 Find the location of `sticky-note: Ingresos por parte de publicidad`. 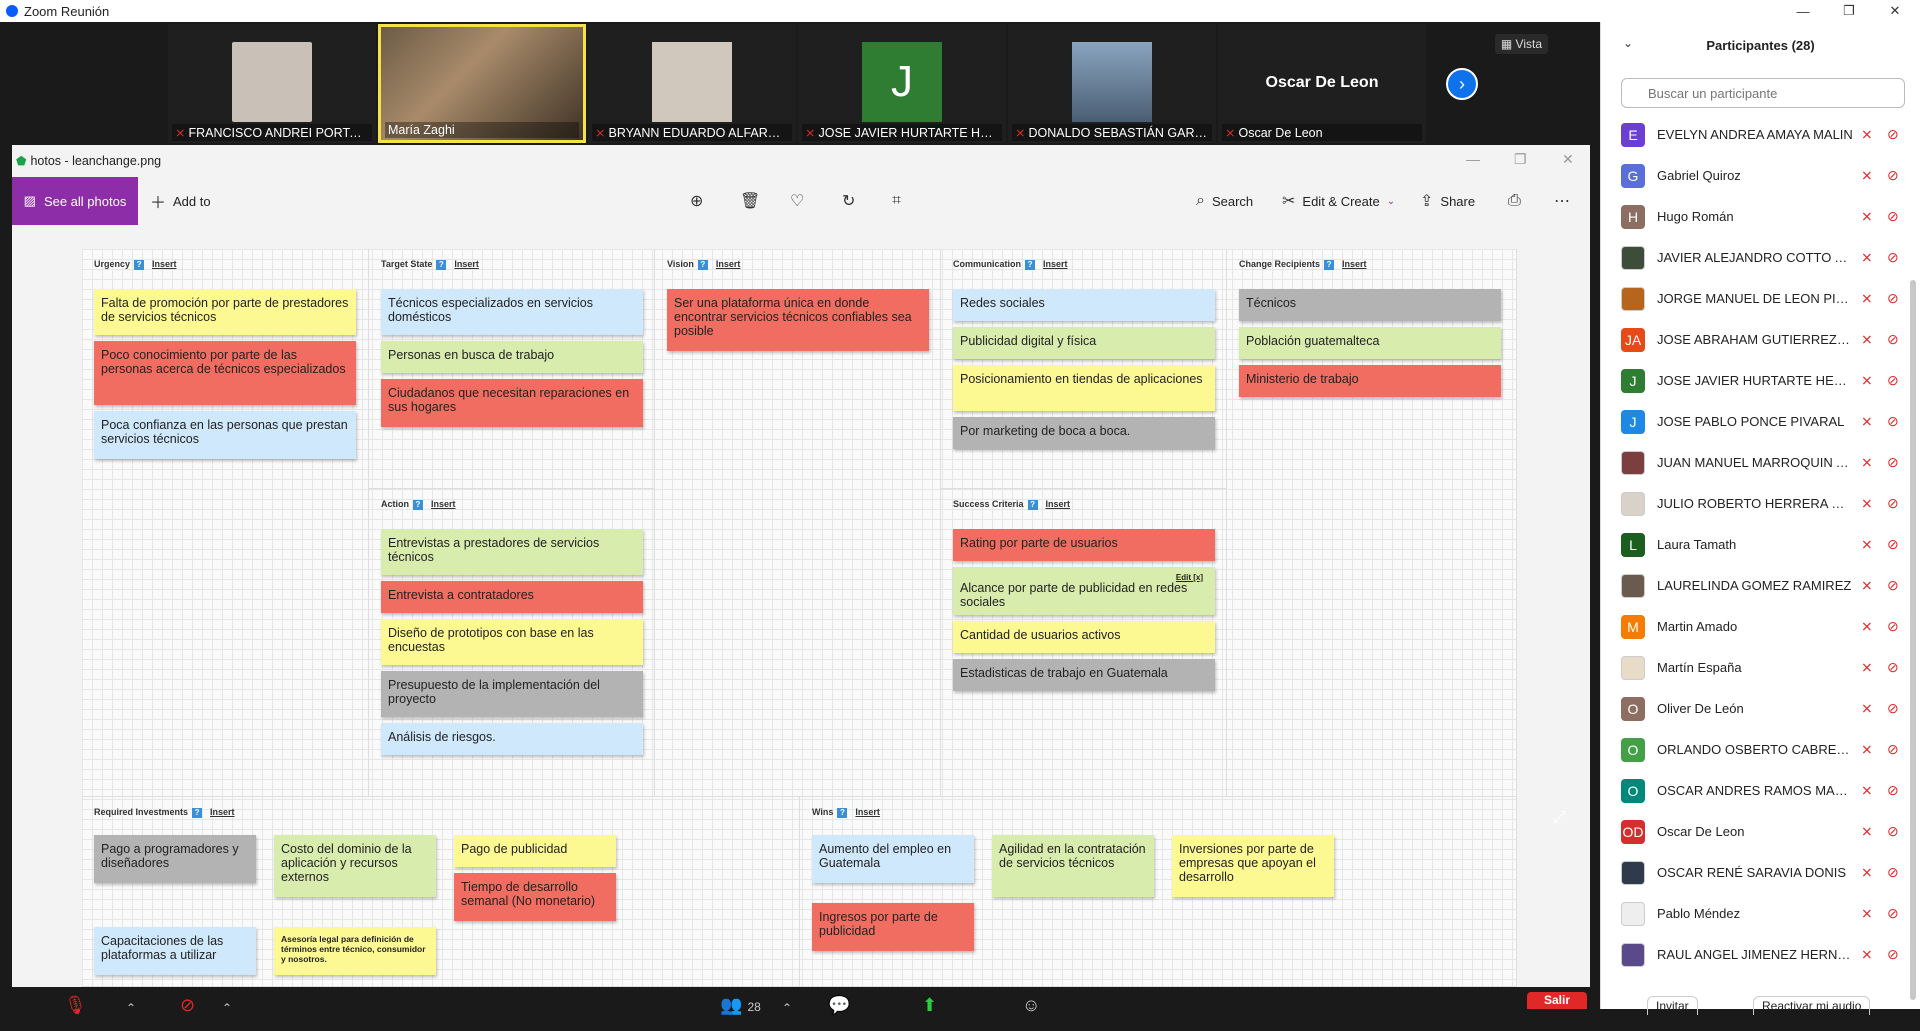

sticky-note: Ingresos por parte de publicidad is located at coordinates (893, 927).